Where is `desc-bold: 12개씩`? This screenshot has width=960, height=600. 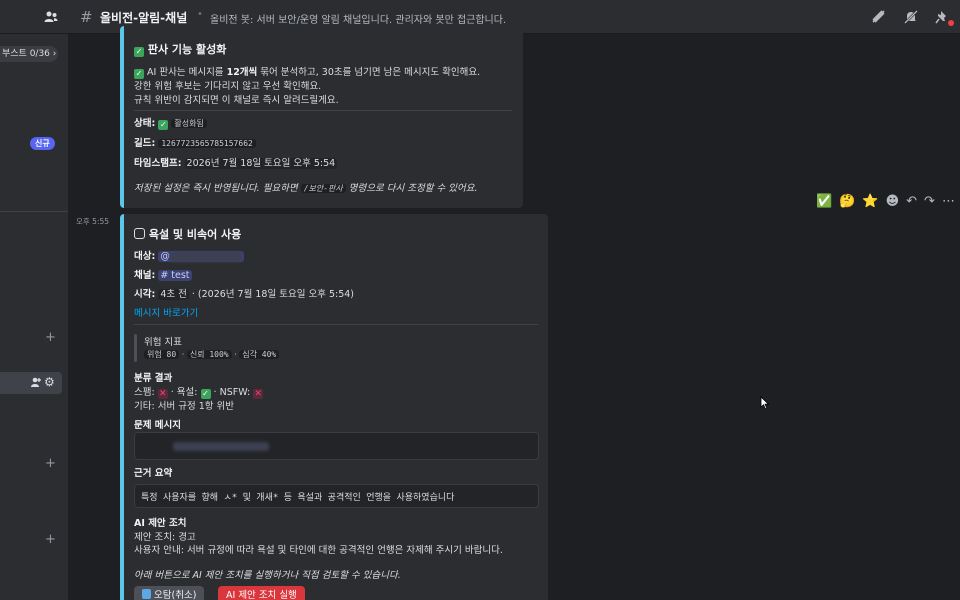 desc-bold: 12개씩 is located at coordinates (242, 72).